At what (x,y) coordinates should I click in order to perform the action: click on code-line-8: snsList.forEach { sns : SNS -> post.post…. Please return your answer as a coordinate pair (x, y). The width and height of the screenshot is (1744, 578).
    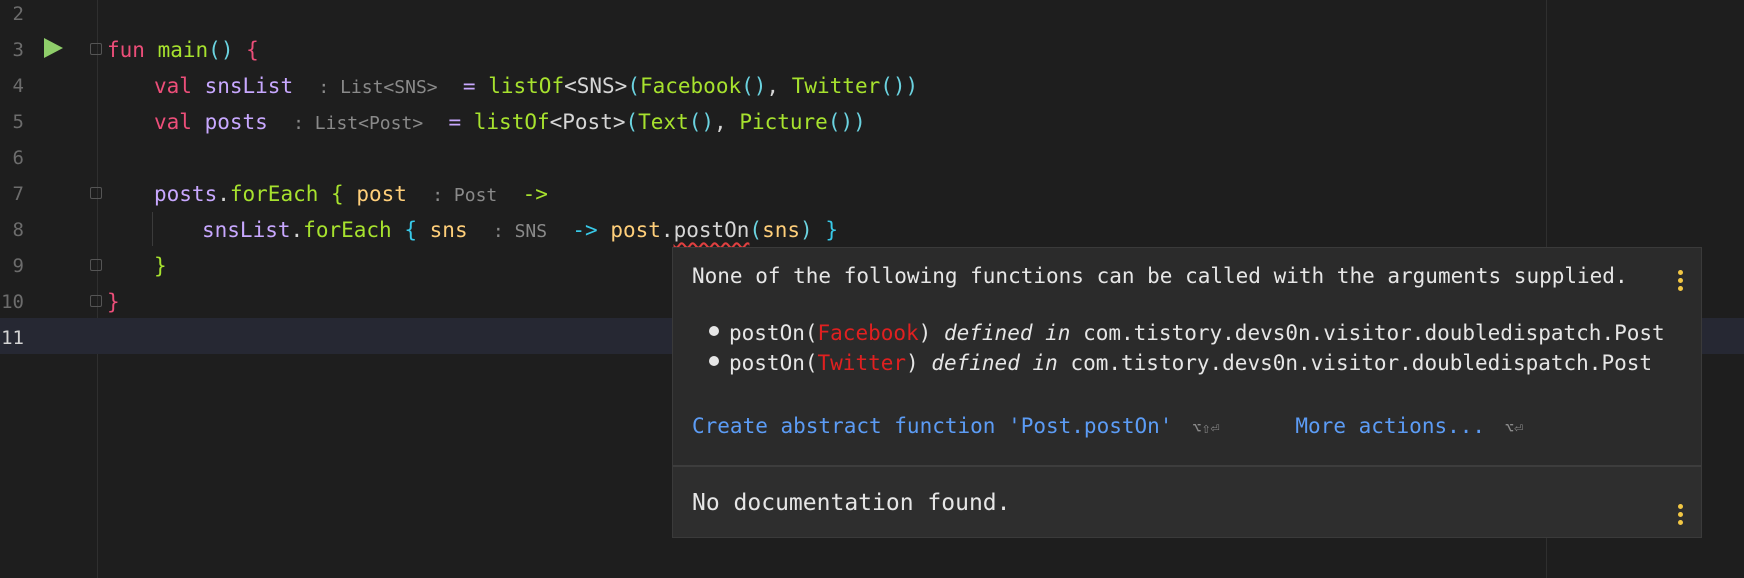
    Looking at the image, I should click on (520, 230).